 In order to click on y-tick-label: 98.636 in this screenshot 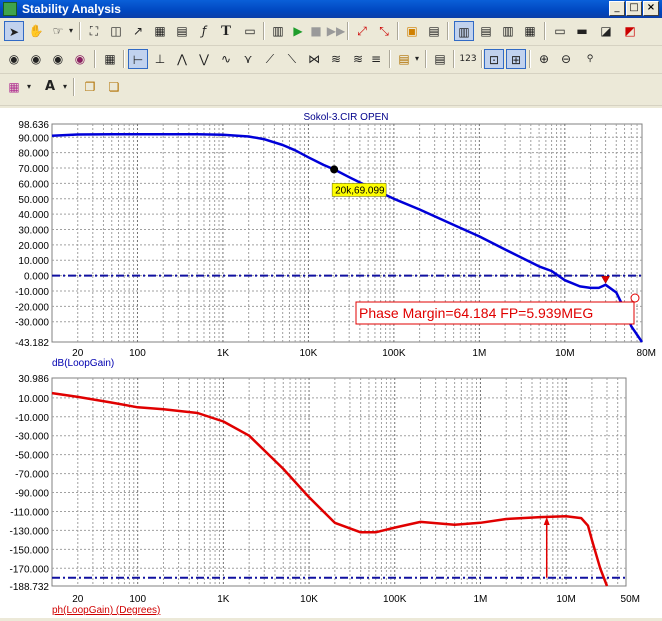, I will do `click(33, 125)`.